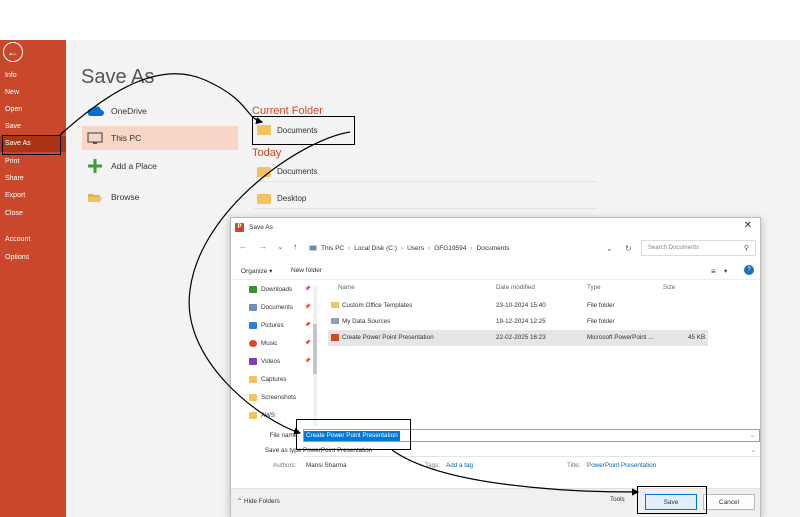  What do you see at coordinates (282, 307) in the screenshot?
I see `nav-item-documents: Documents 📌` at bounding box center [282, 307].